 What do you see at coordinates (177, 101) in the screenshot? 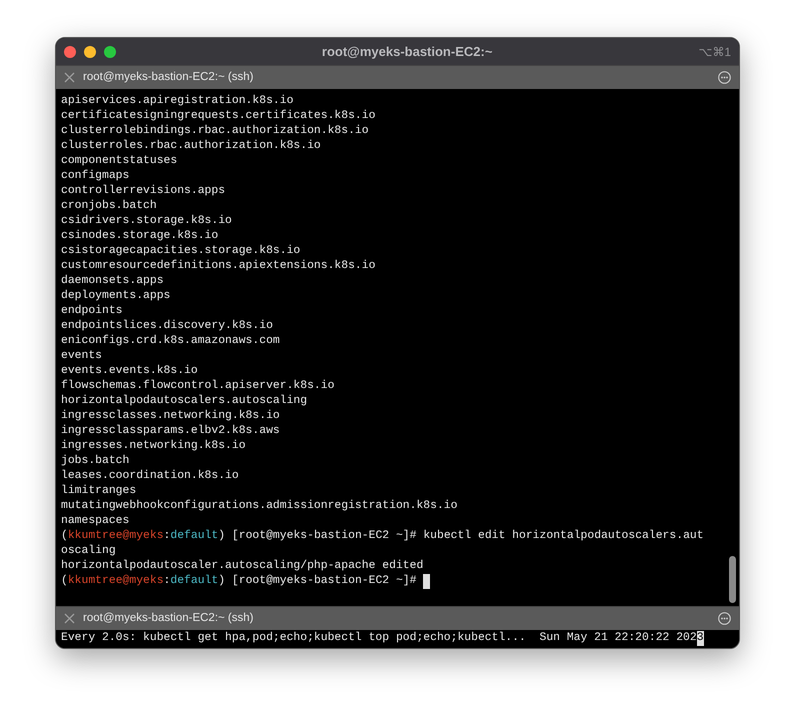
I see `terminal-line: apiservices.apiregistration.k8s.io` at bounding box center [177, 101].